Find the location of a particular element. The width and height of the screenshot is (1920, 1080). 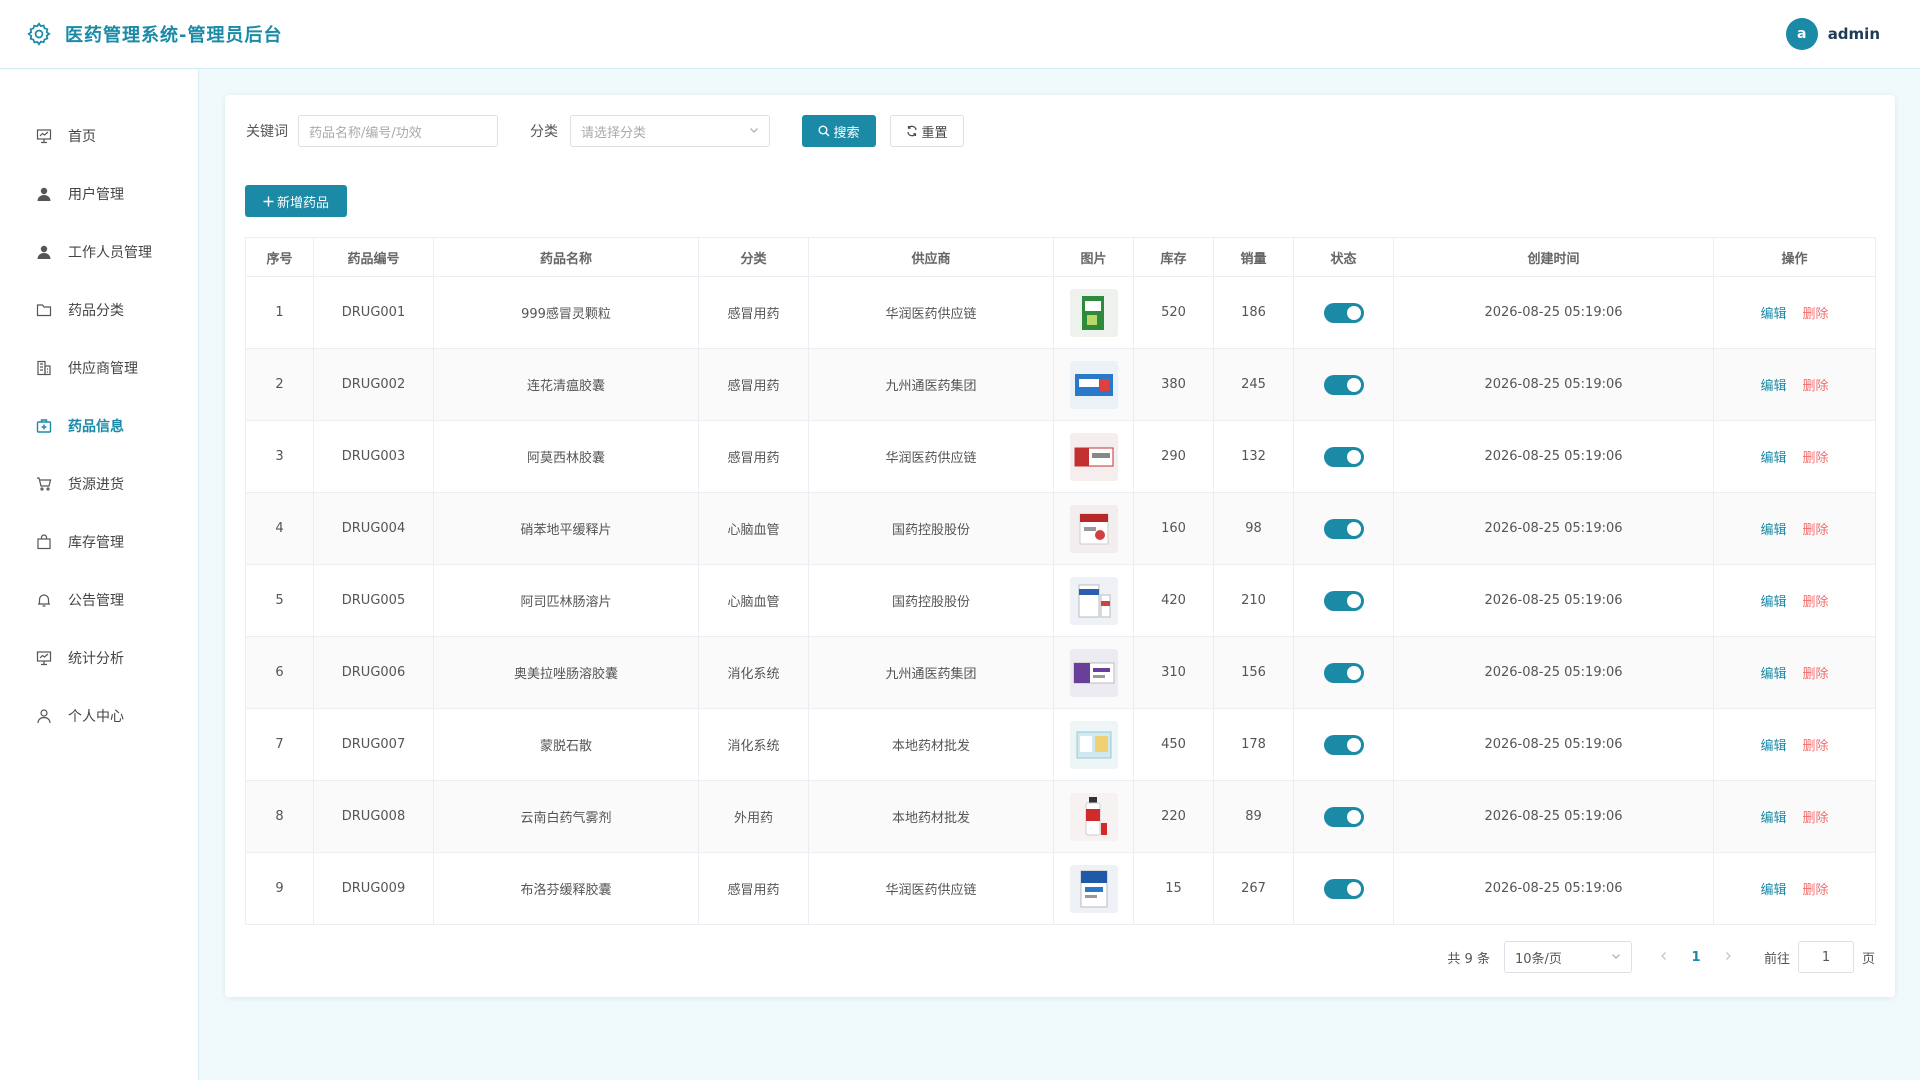

cell-status is located at coordinates (1343, 312).